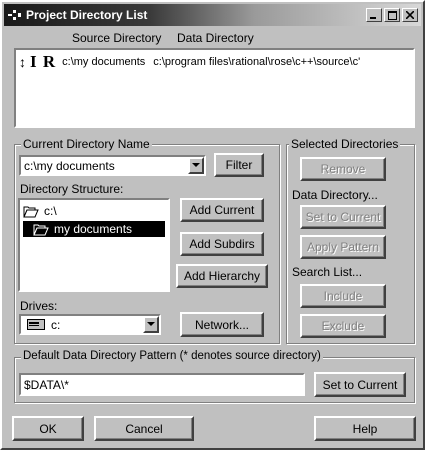  I want to click on cancel-button: Cancel, so click(144, 428).